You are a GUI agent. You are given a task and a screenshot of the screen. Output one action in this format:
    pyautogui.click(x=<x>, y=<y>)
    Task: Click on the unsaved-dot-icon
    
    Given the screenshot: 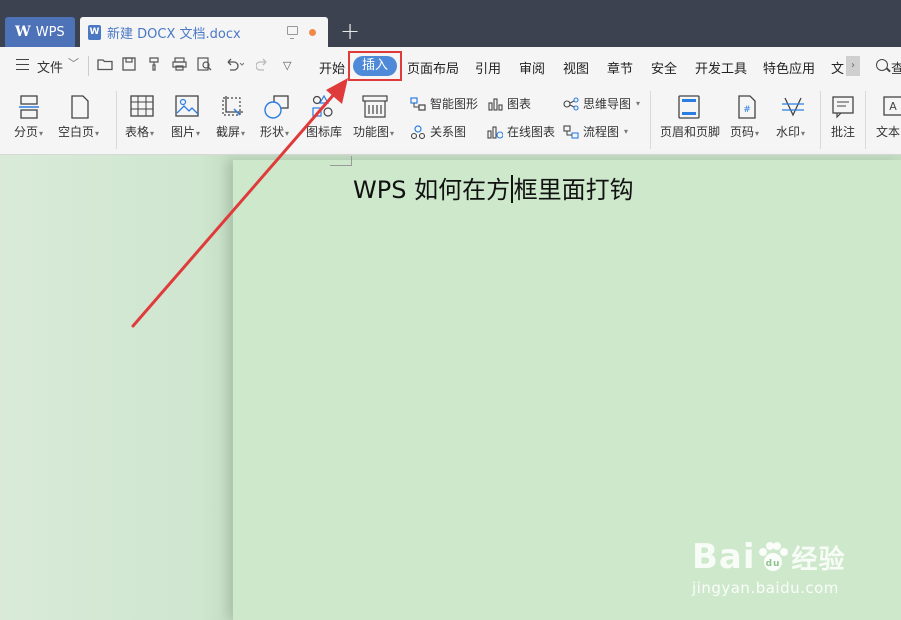 What is the action you would take?
    pyautogui.click(x=312, y=32)
    